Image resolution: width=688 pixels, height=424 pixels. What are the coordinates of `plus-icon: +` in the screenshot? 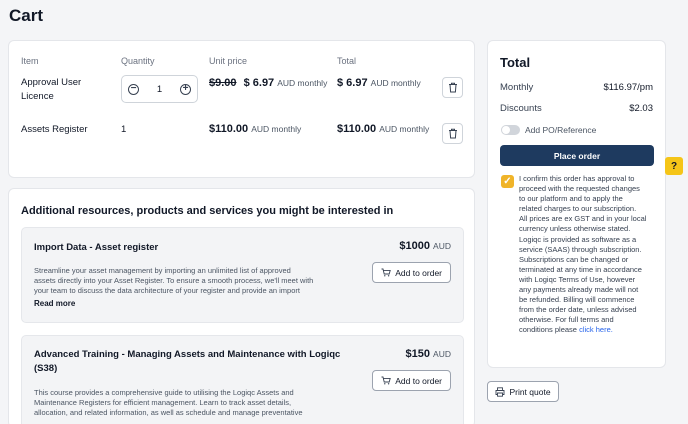 It's located at (185, 88).